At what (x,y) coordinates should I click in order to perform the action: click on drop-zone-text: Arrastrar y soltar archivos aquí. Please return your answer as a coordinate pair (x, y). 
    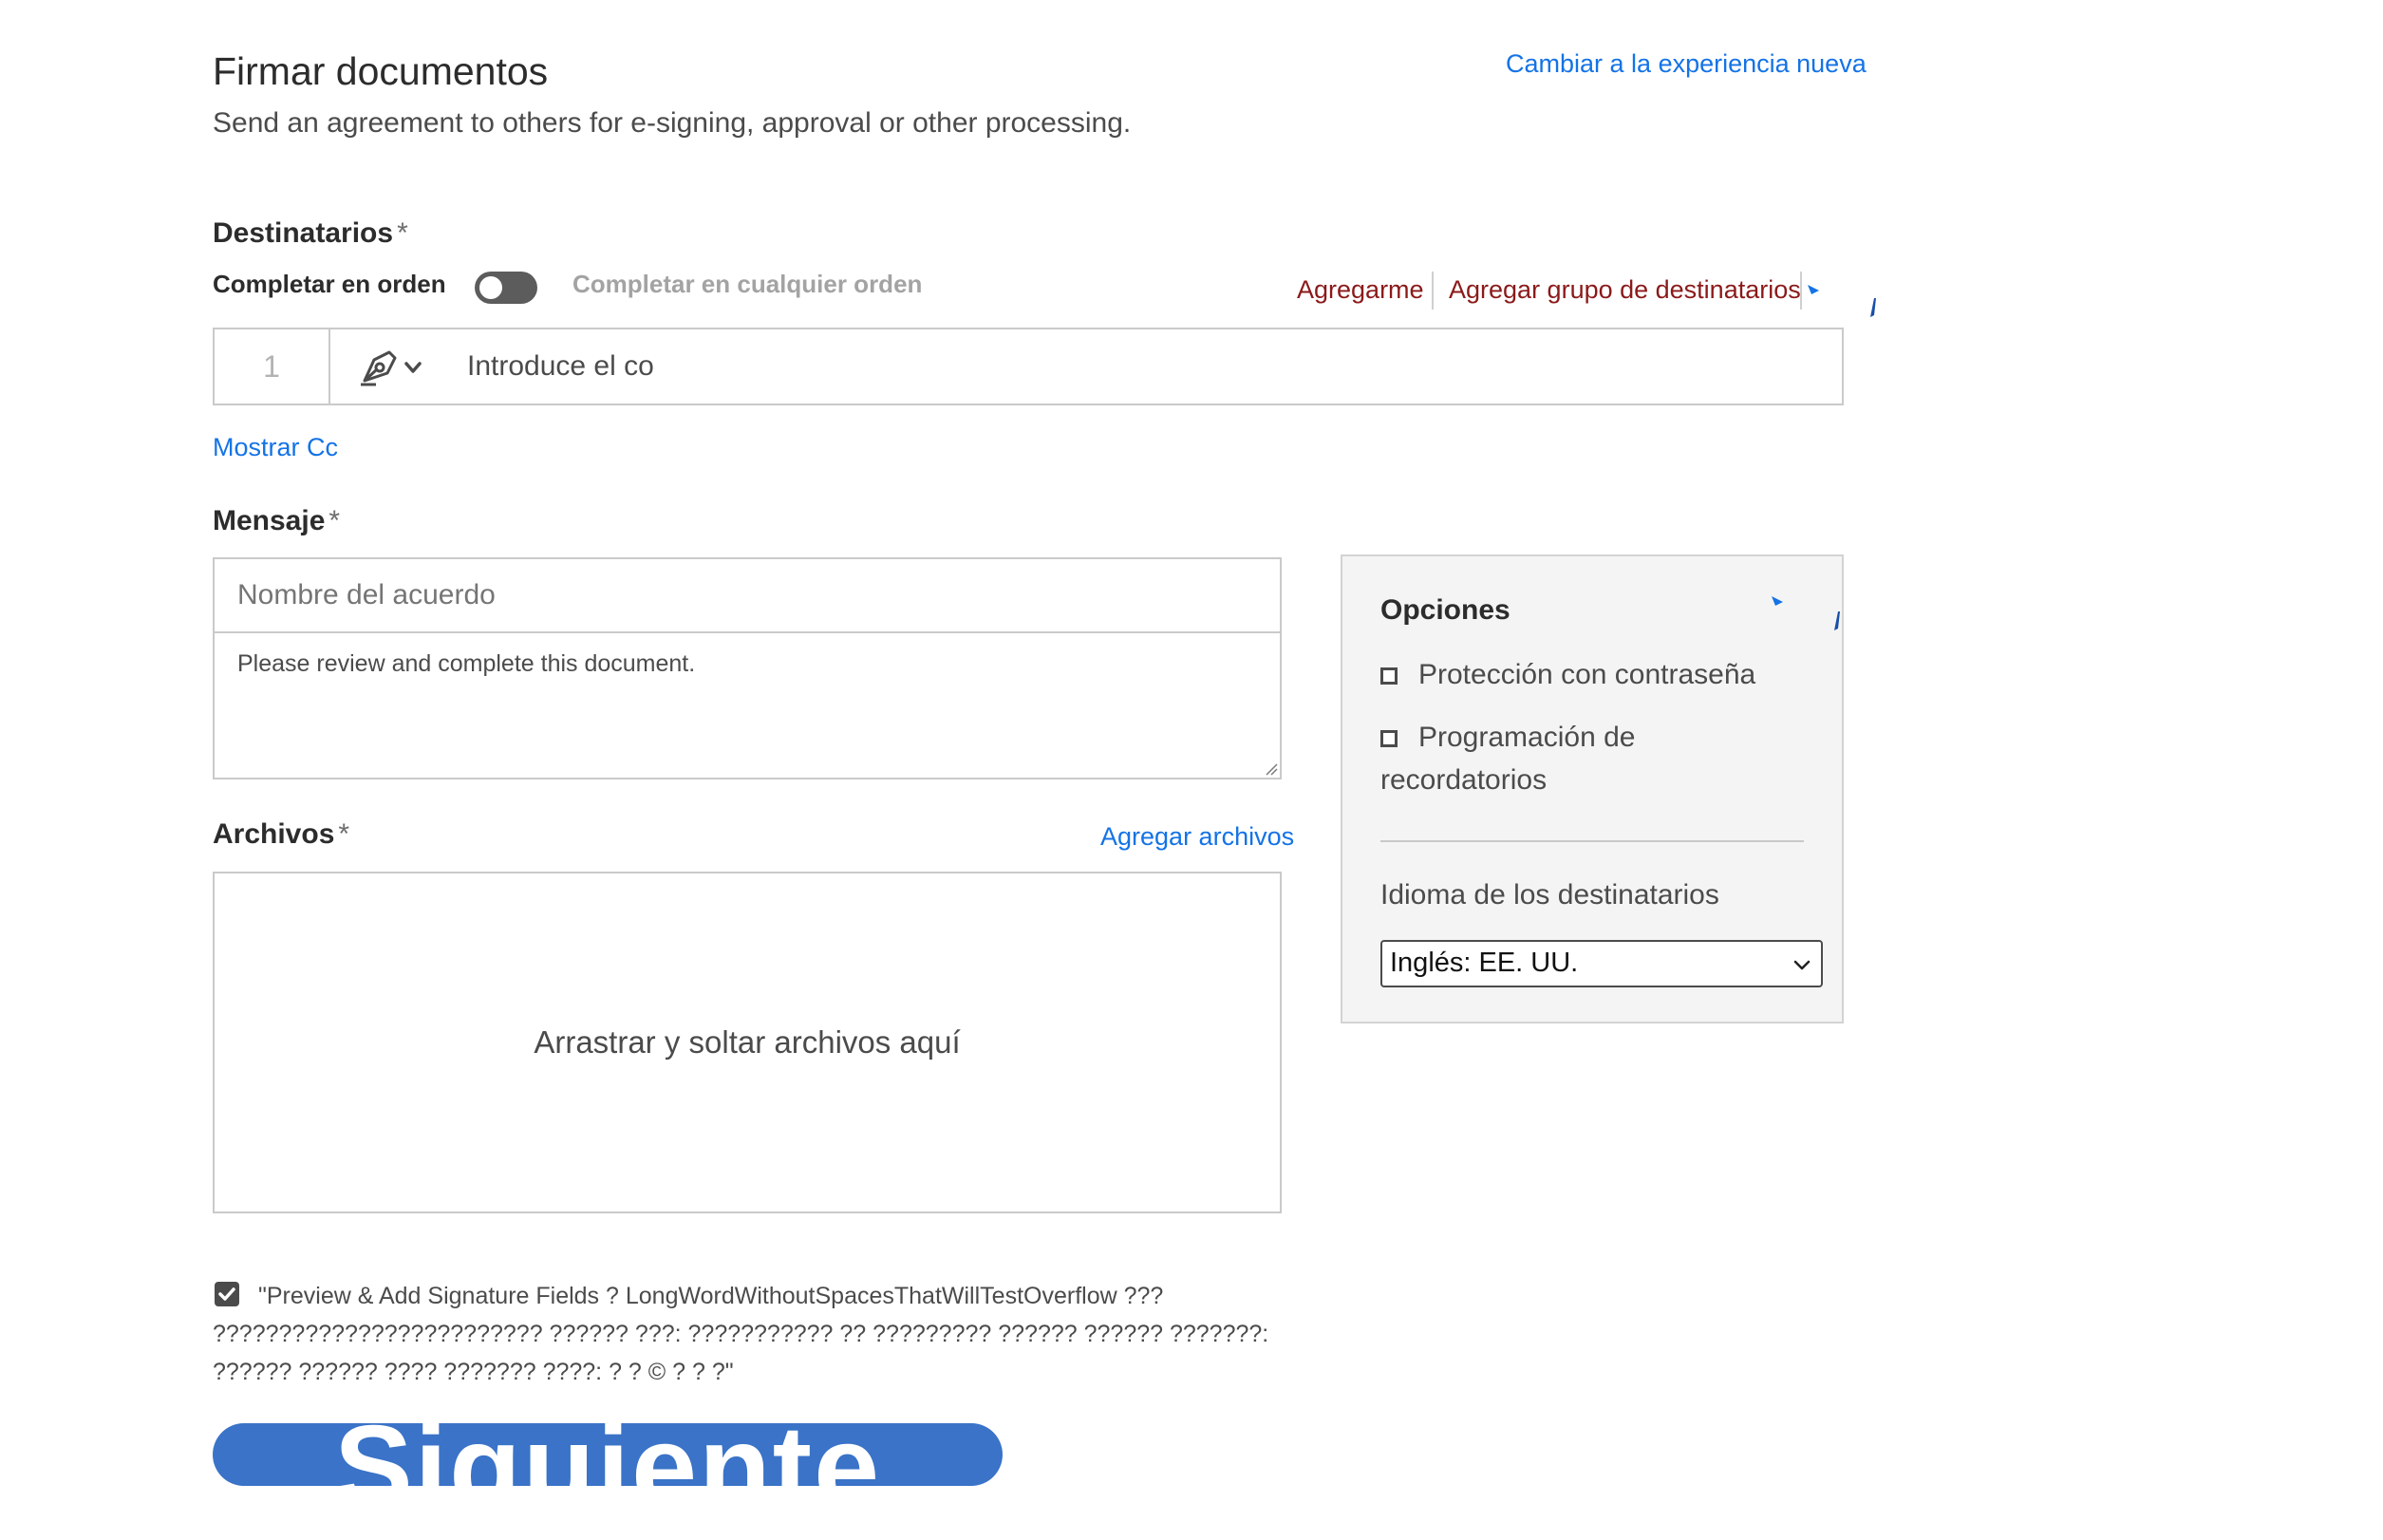
    Looking at the image, I should click on (748, 1042).